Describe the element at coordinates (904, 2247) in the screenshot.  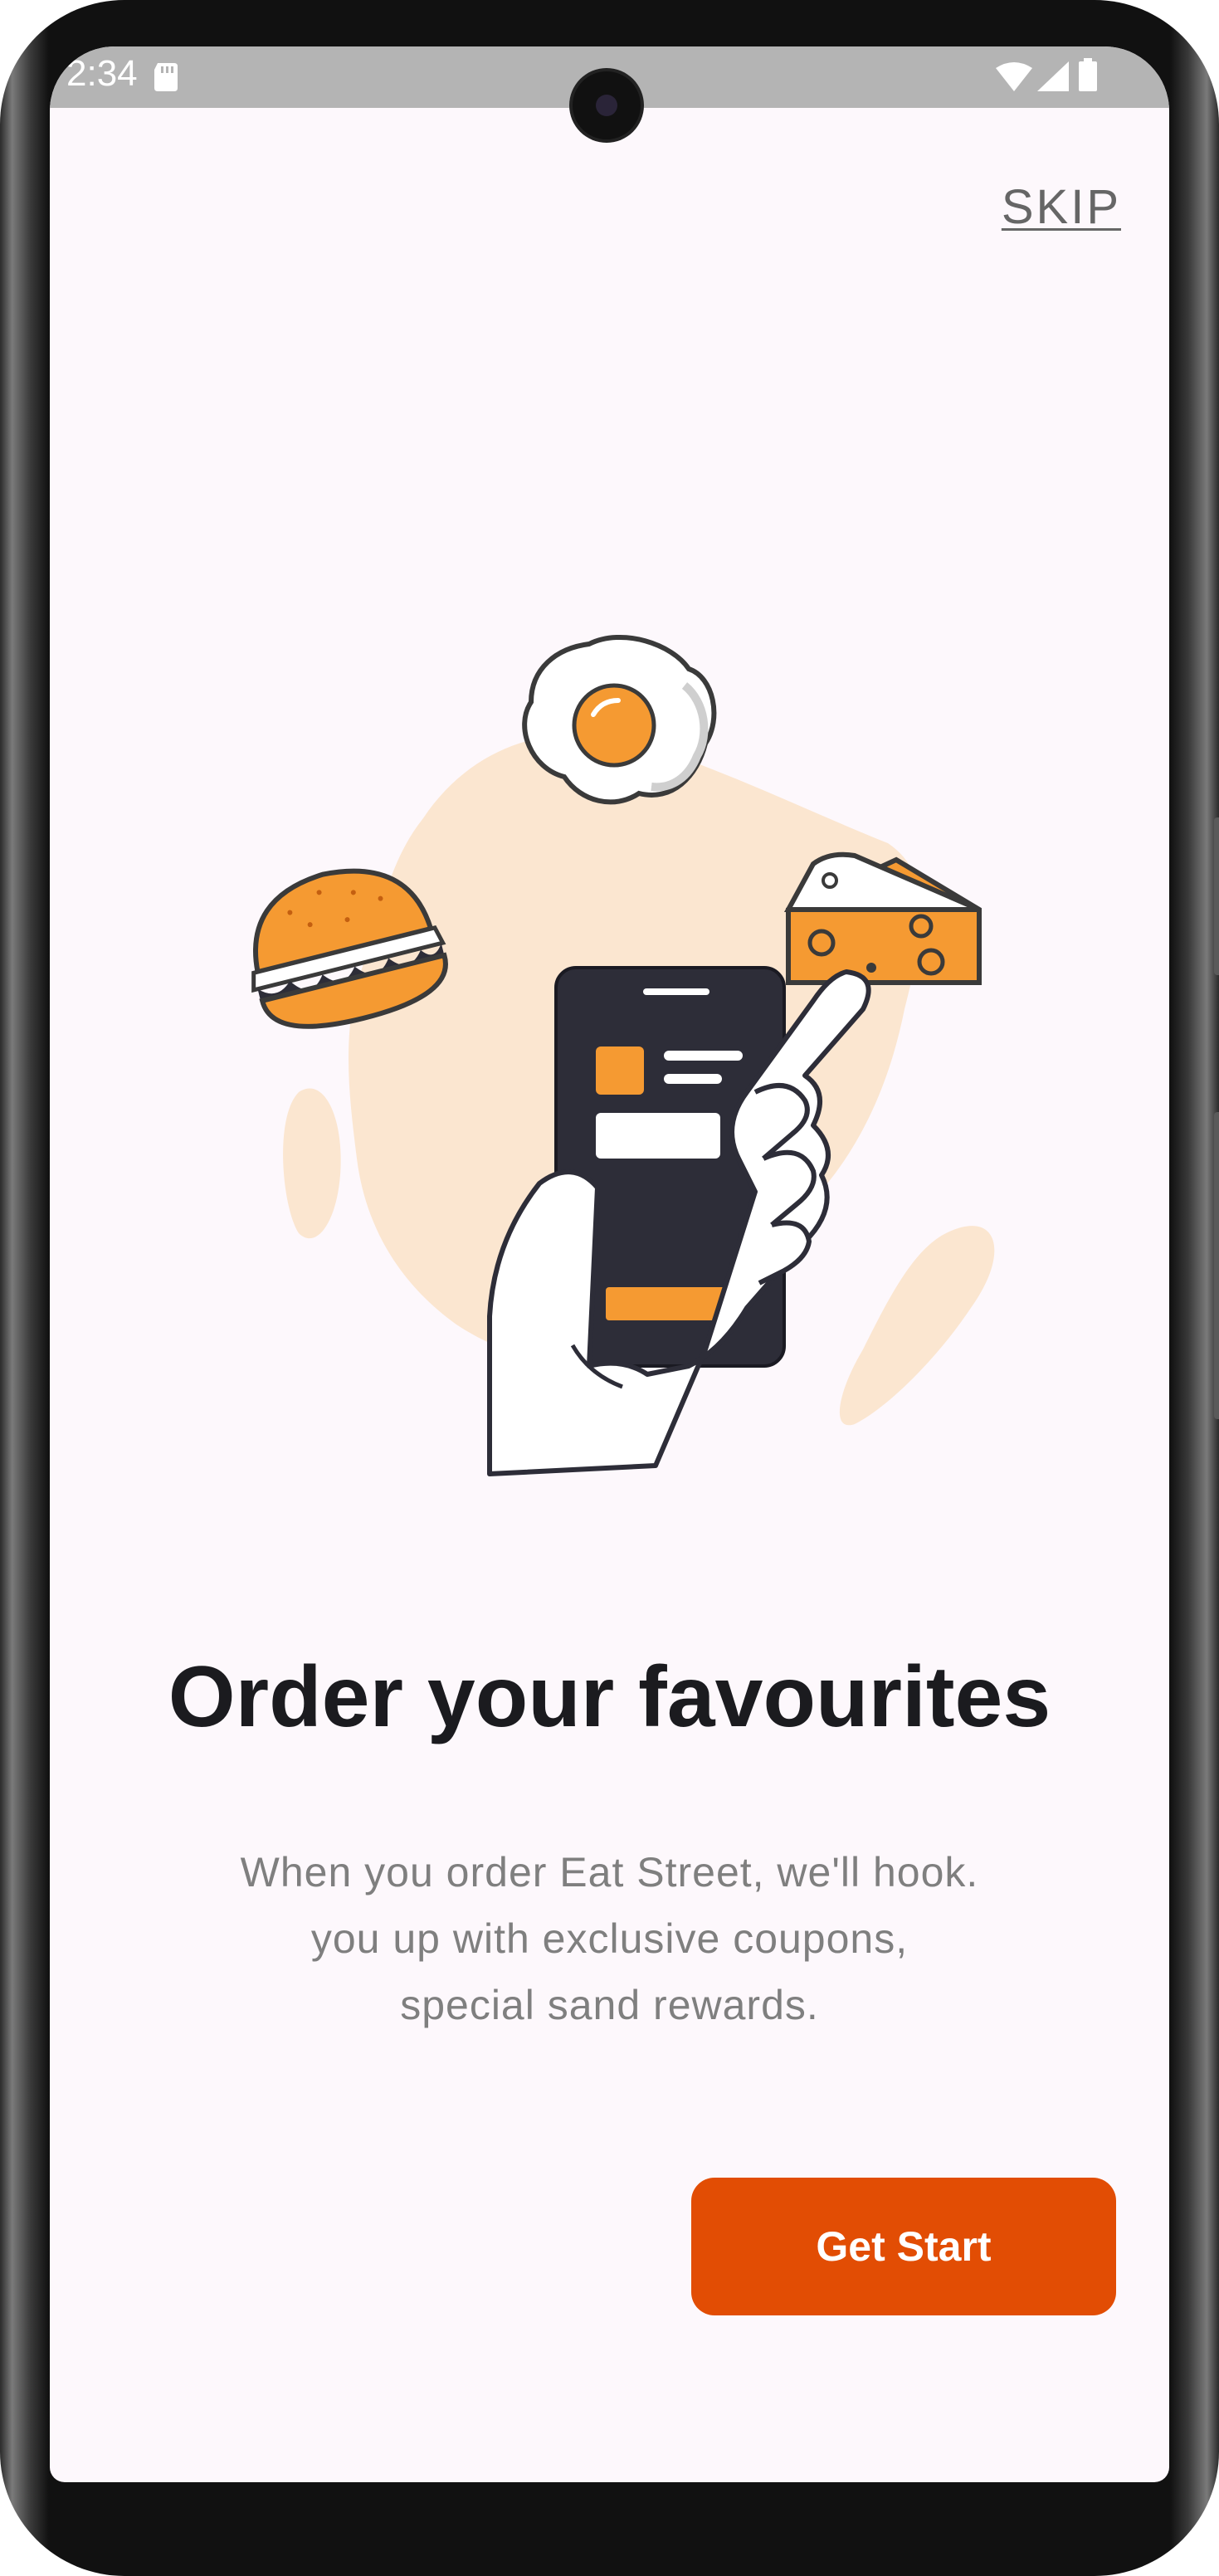
I see `get-start-button: Get Start` at that location.